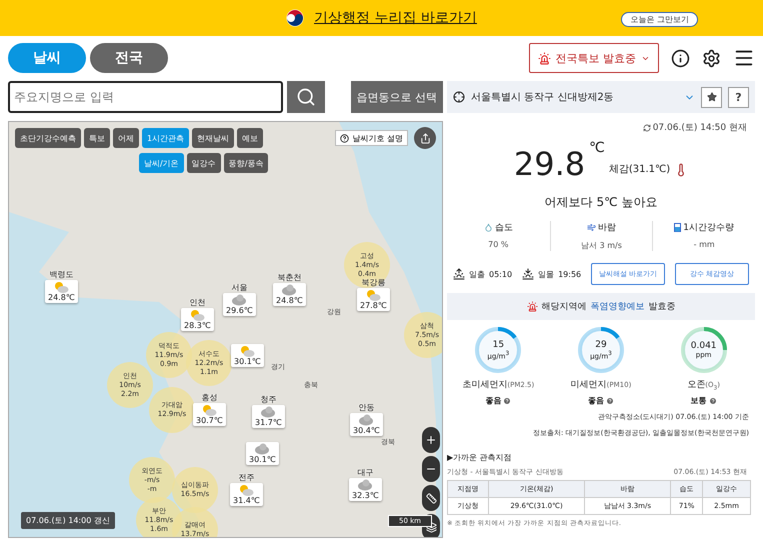 The width and height of the screenshot is (763, 549). I want to click on ruler-button, so click(431, 498).